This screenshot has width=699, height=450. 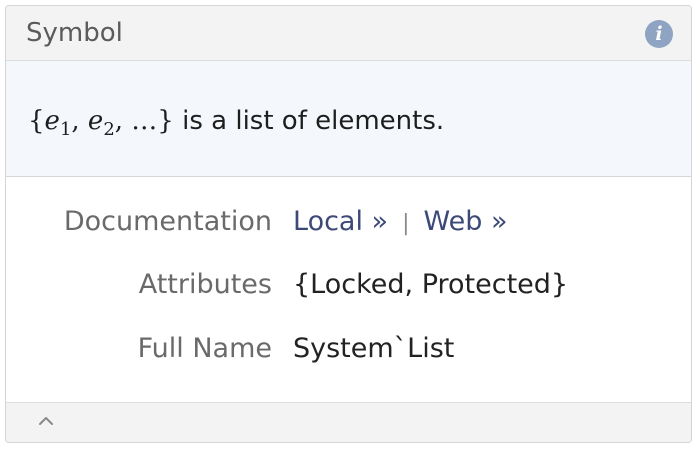 I want to click on local-docs-link: Local », so click(x=340, y=221).